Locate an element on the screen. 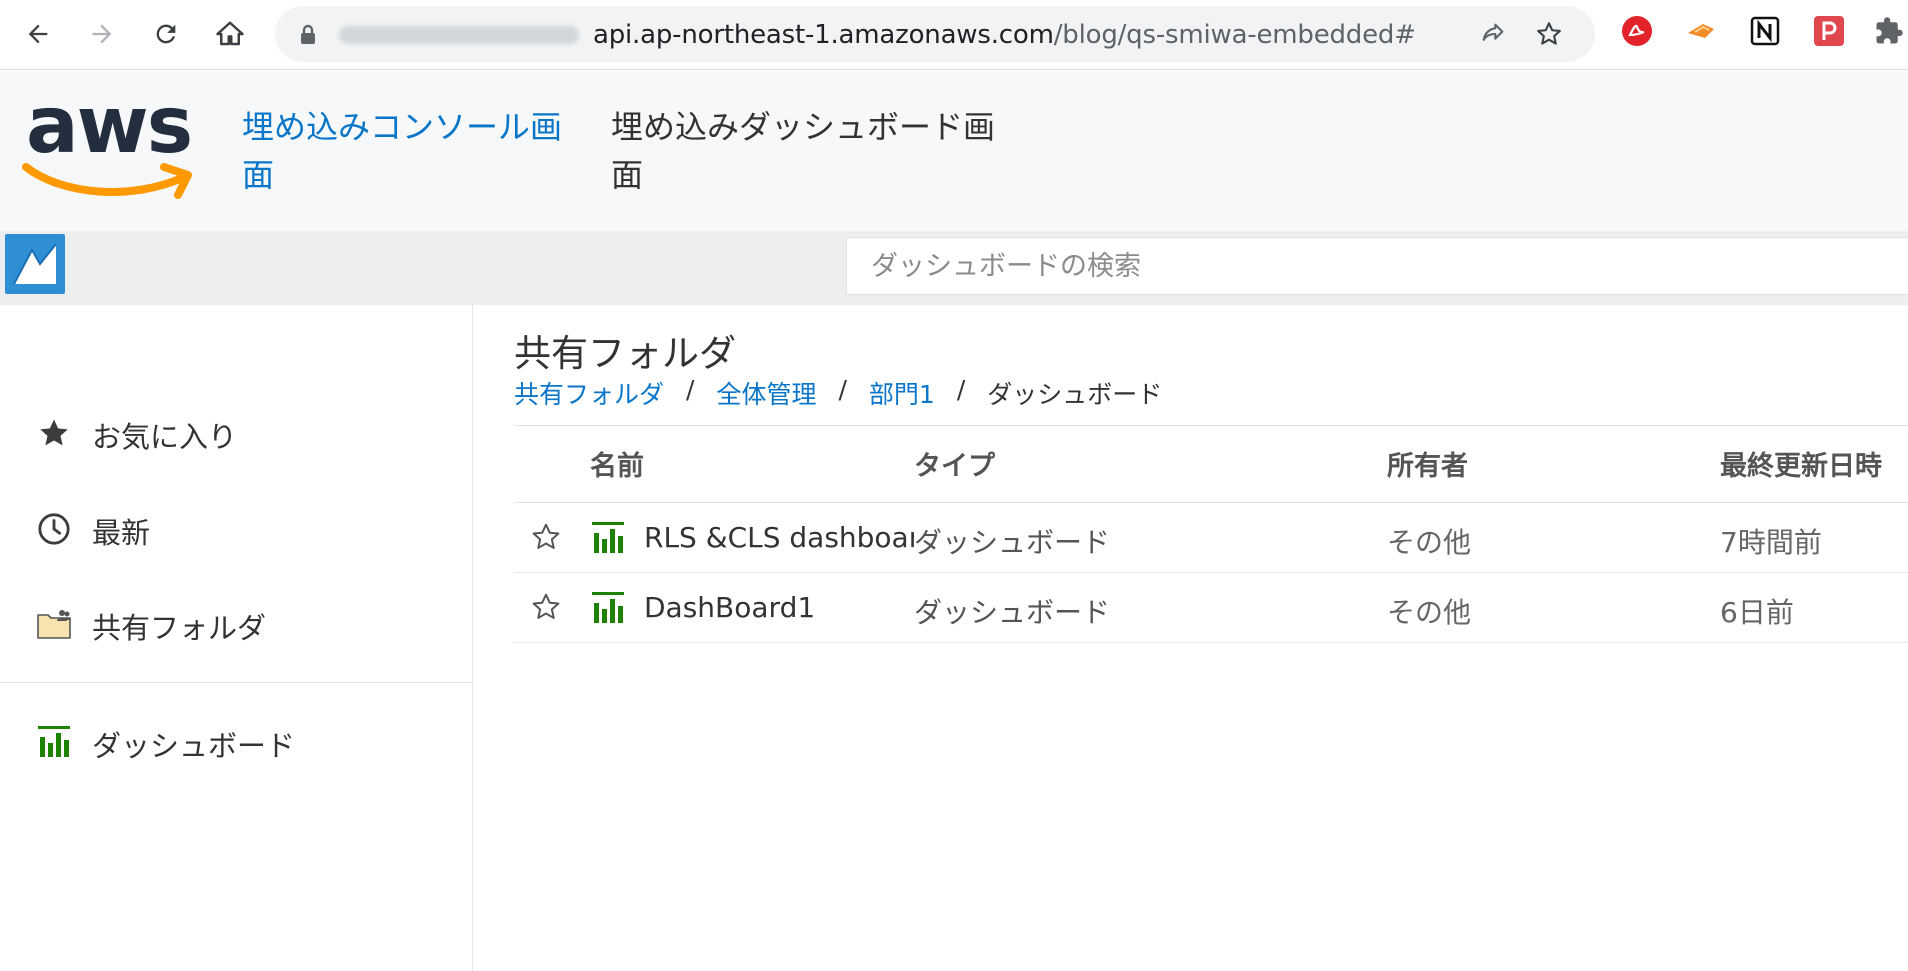 The width and height of the screenshot is (1908, 971). aws-logo: aws is located at coordinates (109, 143).